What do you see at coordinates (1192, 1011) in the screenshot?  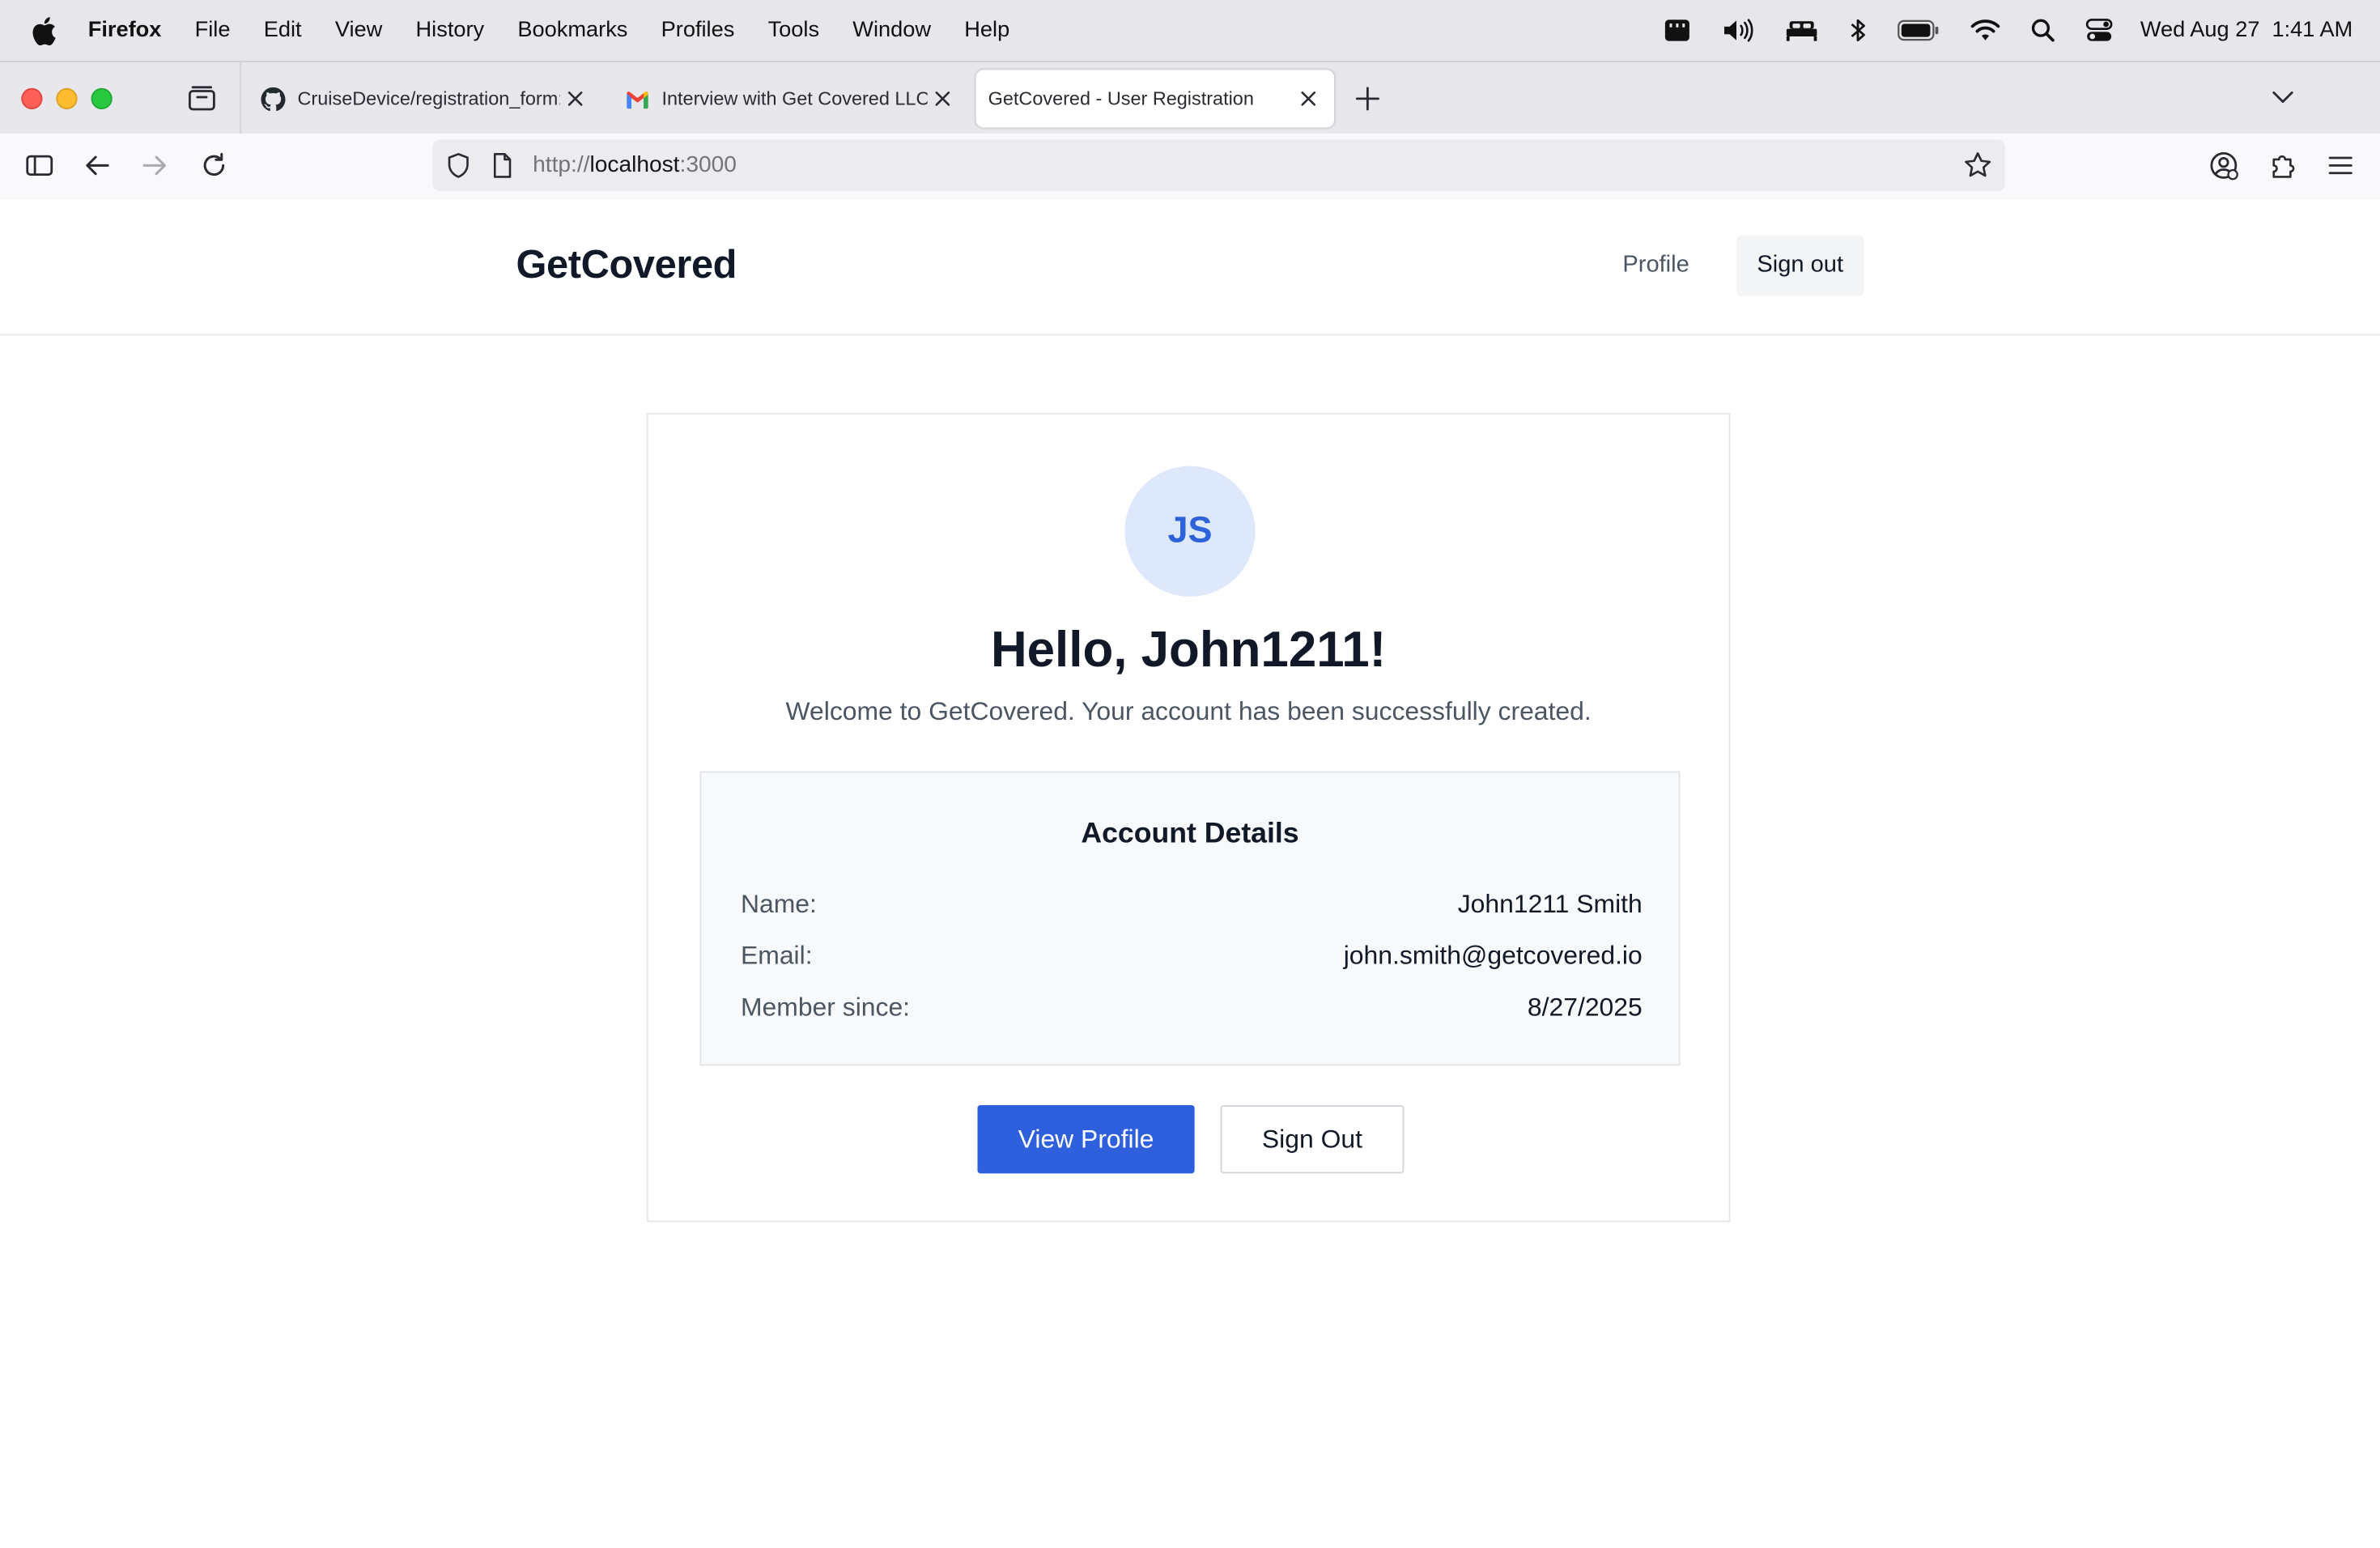 I see `detail-row-member-since: Member since: 8/27/2025` at bounding box center [1192, 1011].